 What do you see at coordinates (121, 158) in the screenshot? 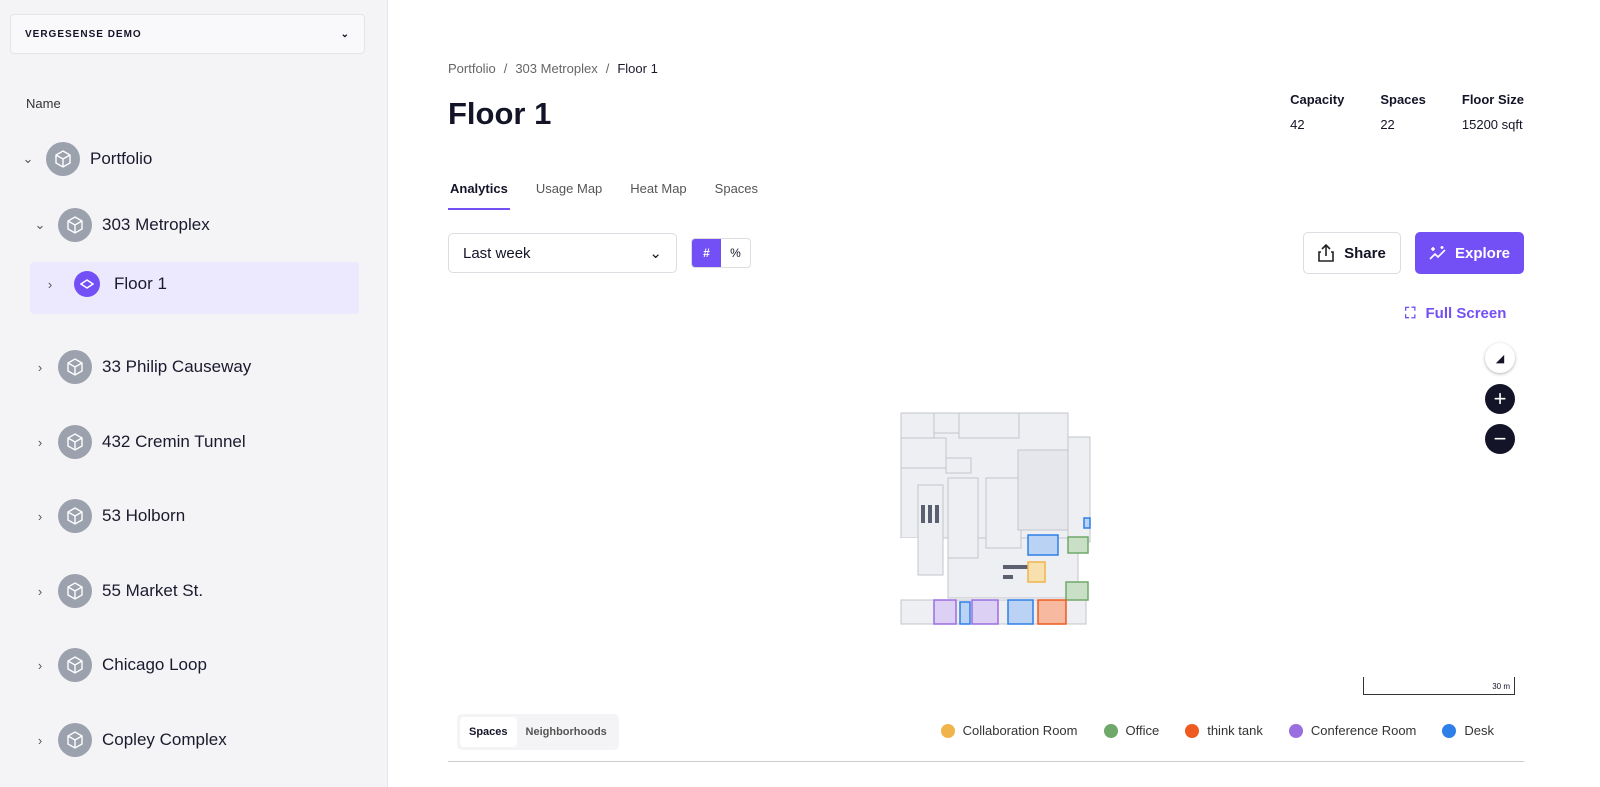
I see `tree-item-label: Portfolio` at bounding box center [121, 158].